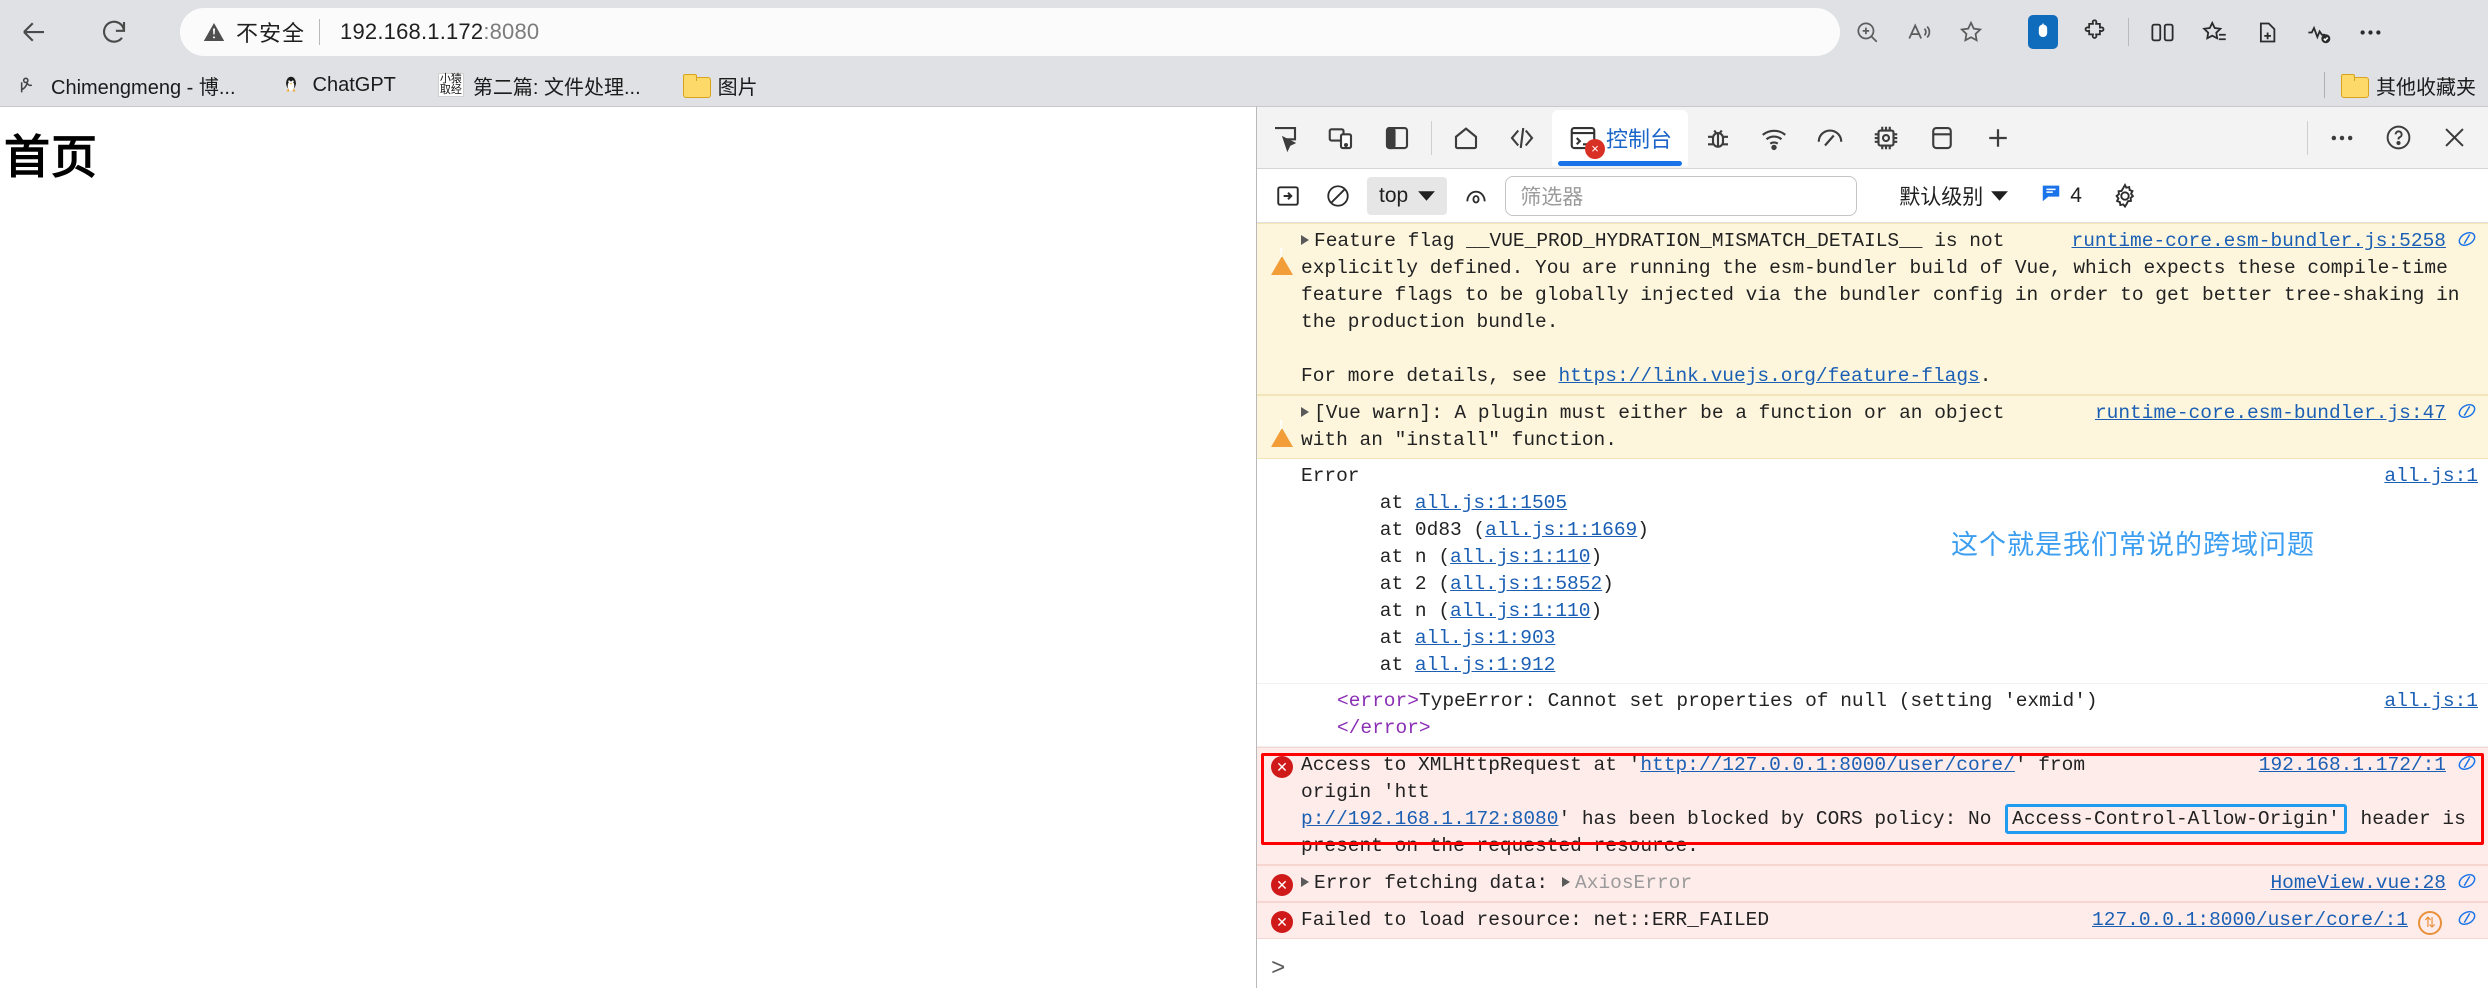 This screenshot has height=989, width=2488. What do you see at coordinates (1491, 503) in the screenshot?
I see `stack-link: all.js:1:1505` at bounding box center [1491, 503].